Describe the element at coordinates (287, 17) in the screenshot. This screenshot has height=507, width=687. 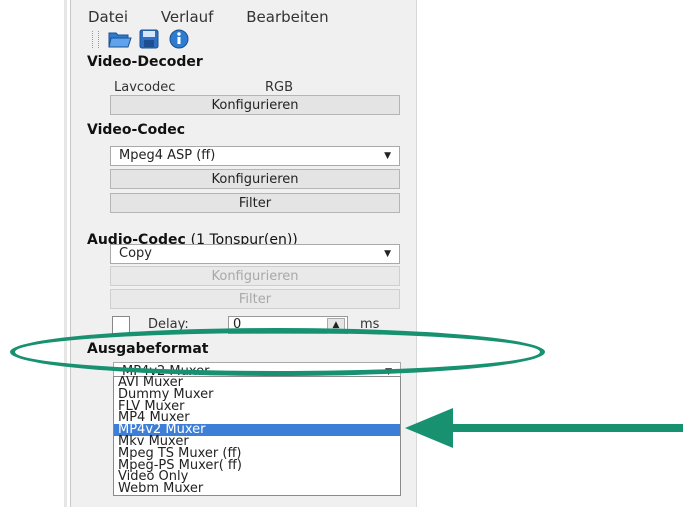
I see `menu-bearbeiten: Bearbeiten` at that location.